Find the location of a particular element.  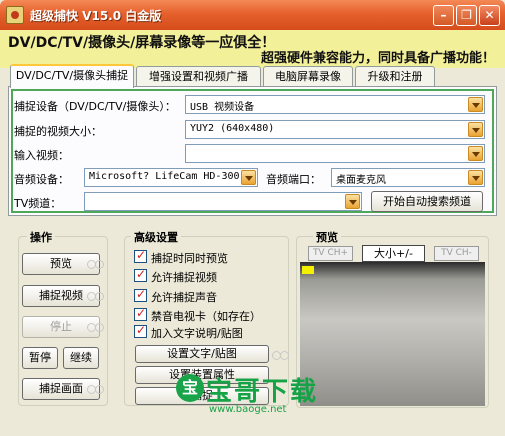

input-video-label: 输入视频： is located at coordinates (41, 155).